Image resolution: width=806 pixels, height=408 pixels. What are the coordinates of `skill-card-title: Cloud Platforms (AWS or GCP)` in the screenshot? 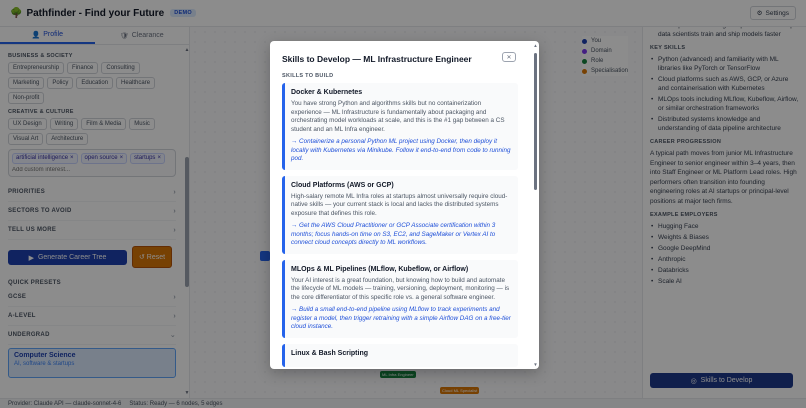 It's located at (342, 185).